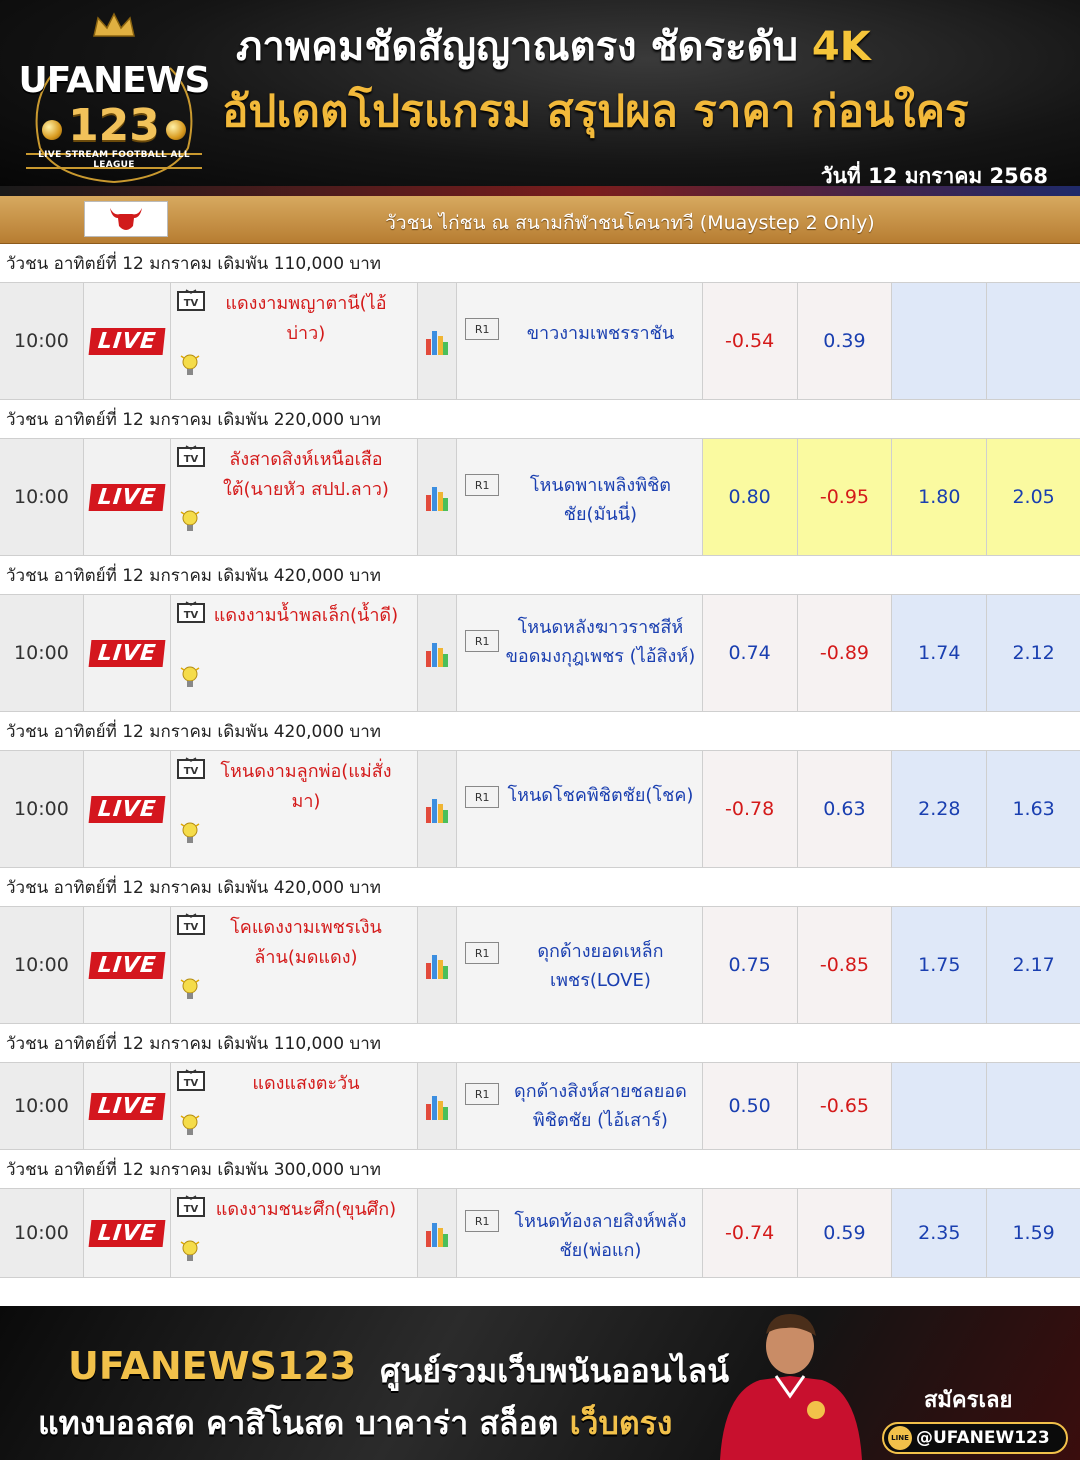 Image resolution: width=1080 pixels, height=1460 pixels. Describe the element at coordinates (750, 497) in the screenshot. I see `odds-cell: 0.80` at that location.